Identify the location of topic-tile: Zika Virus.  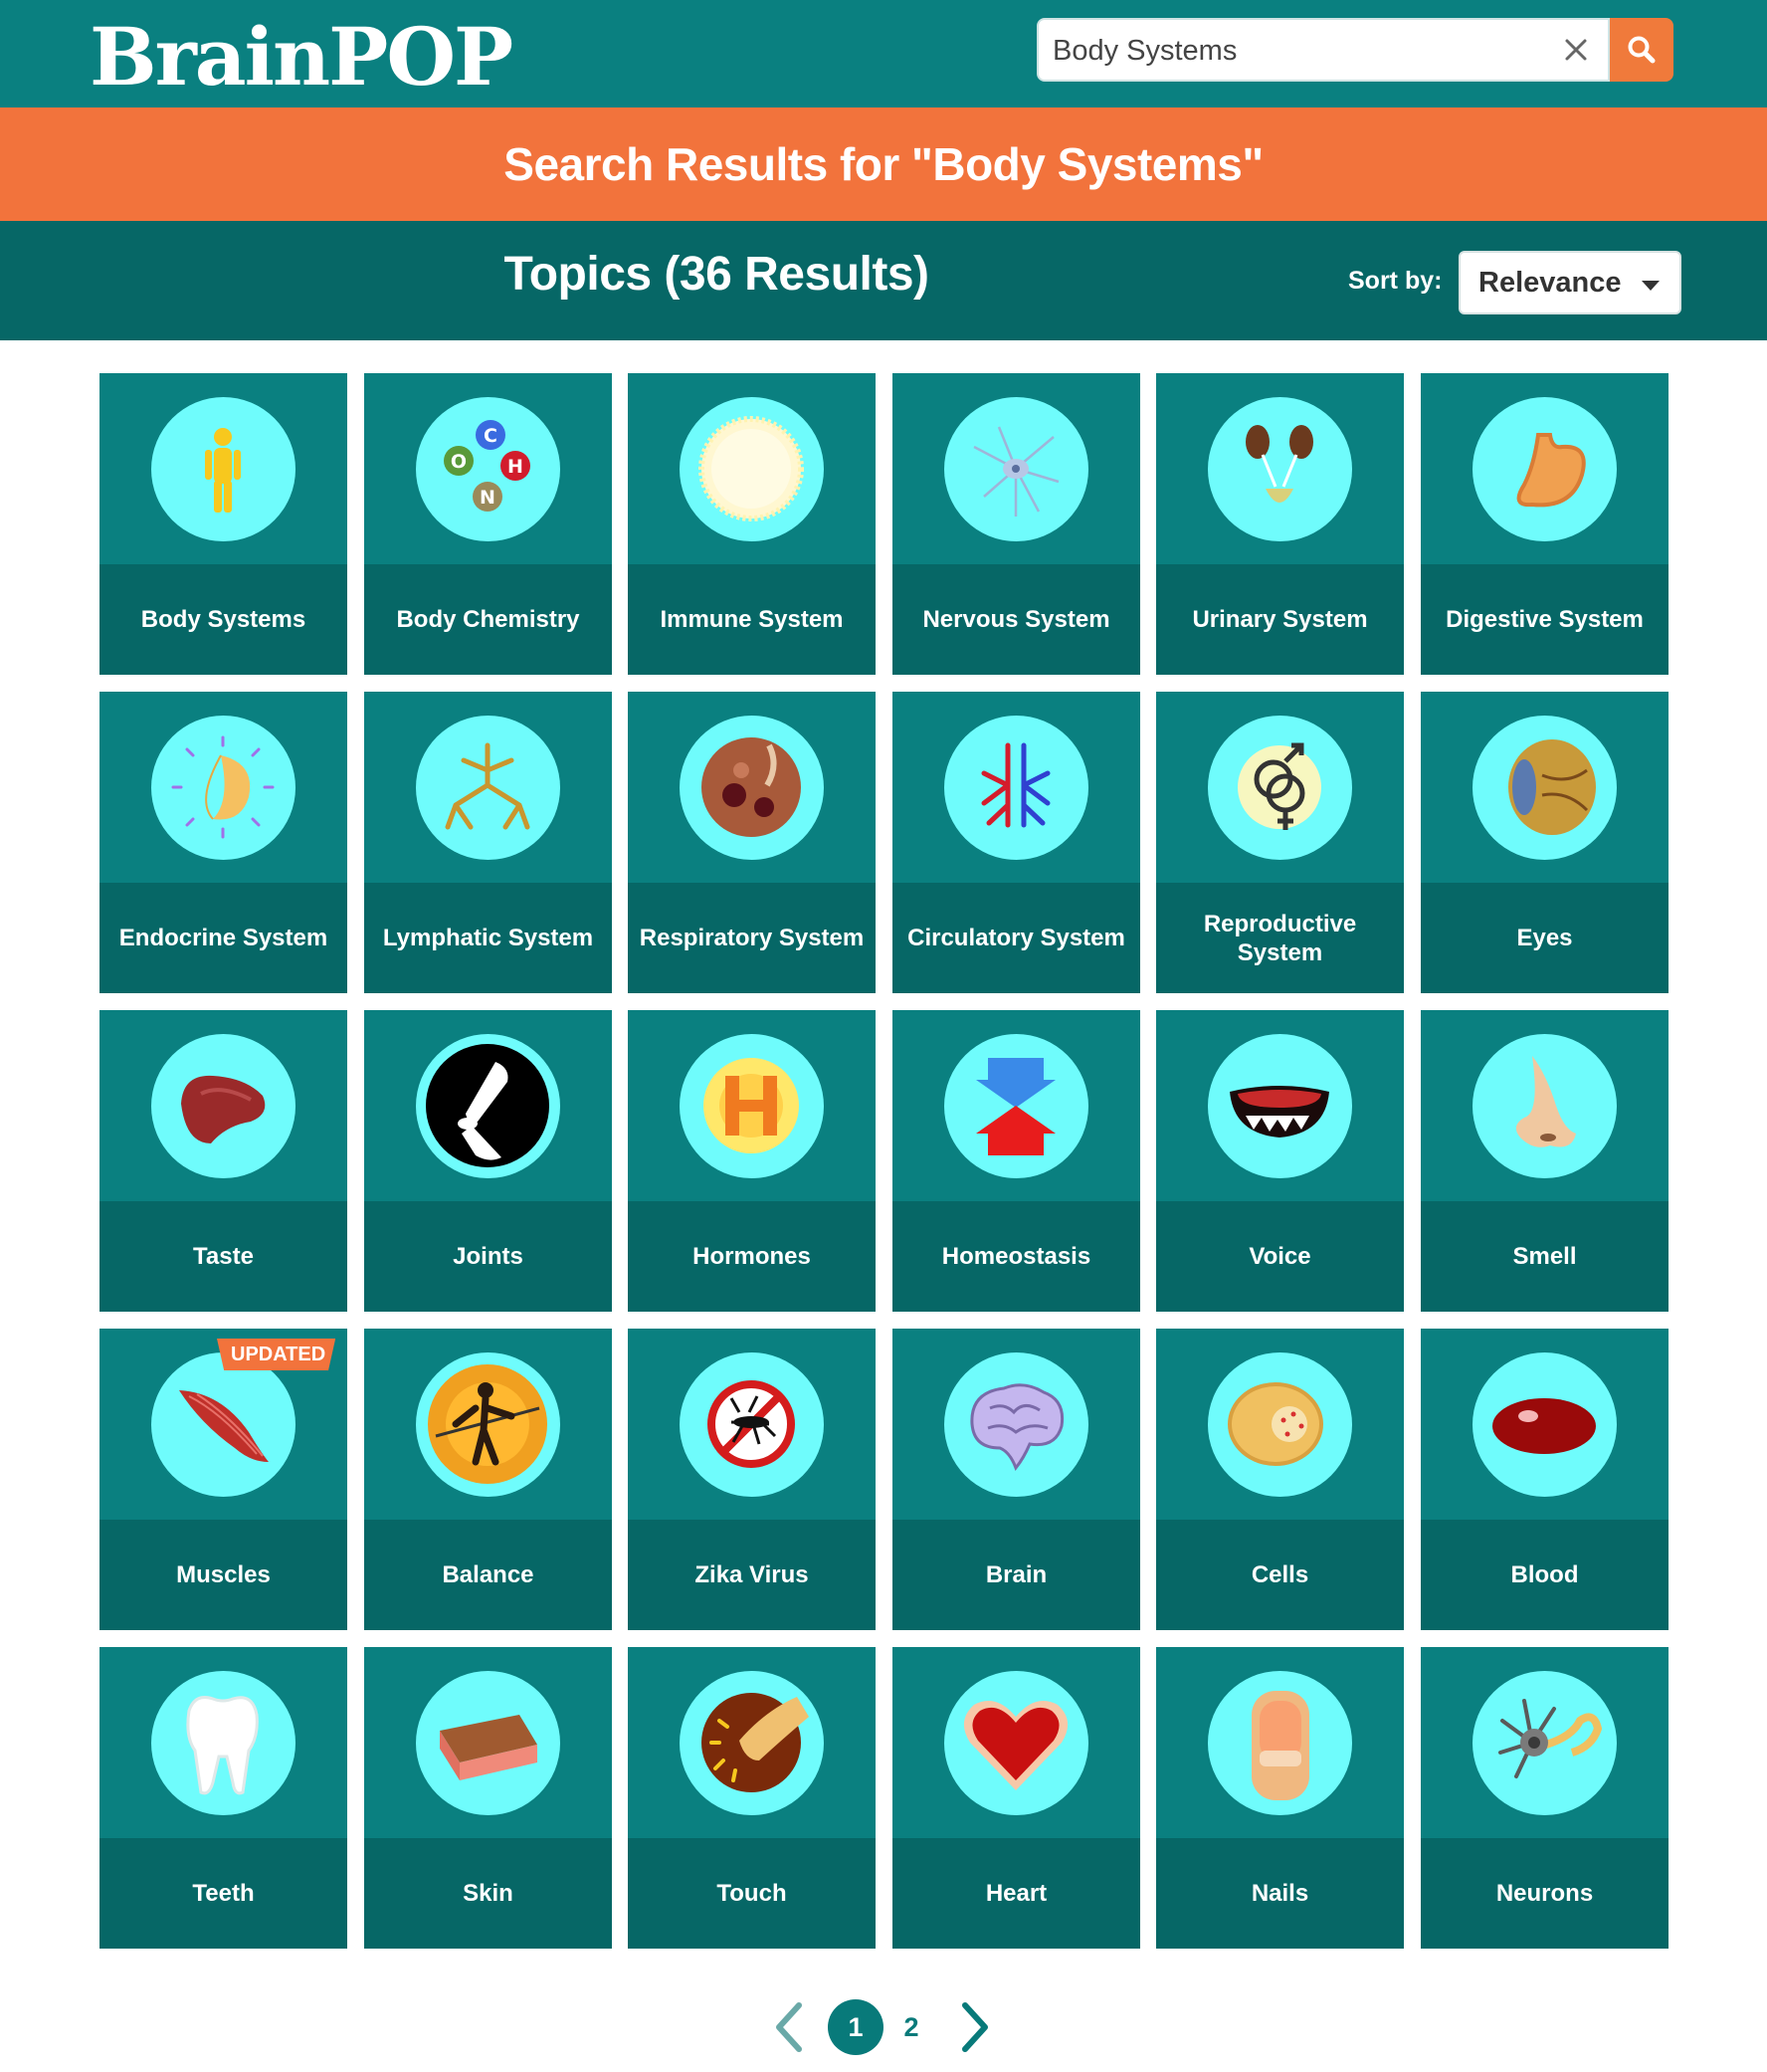
(752, 1479).